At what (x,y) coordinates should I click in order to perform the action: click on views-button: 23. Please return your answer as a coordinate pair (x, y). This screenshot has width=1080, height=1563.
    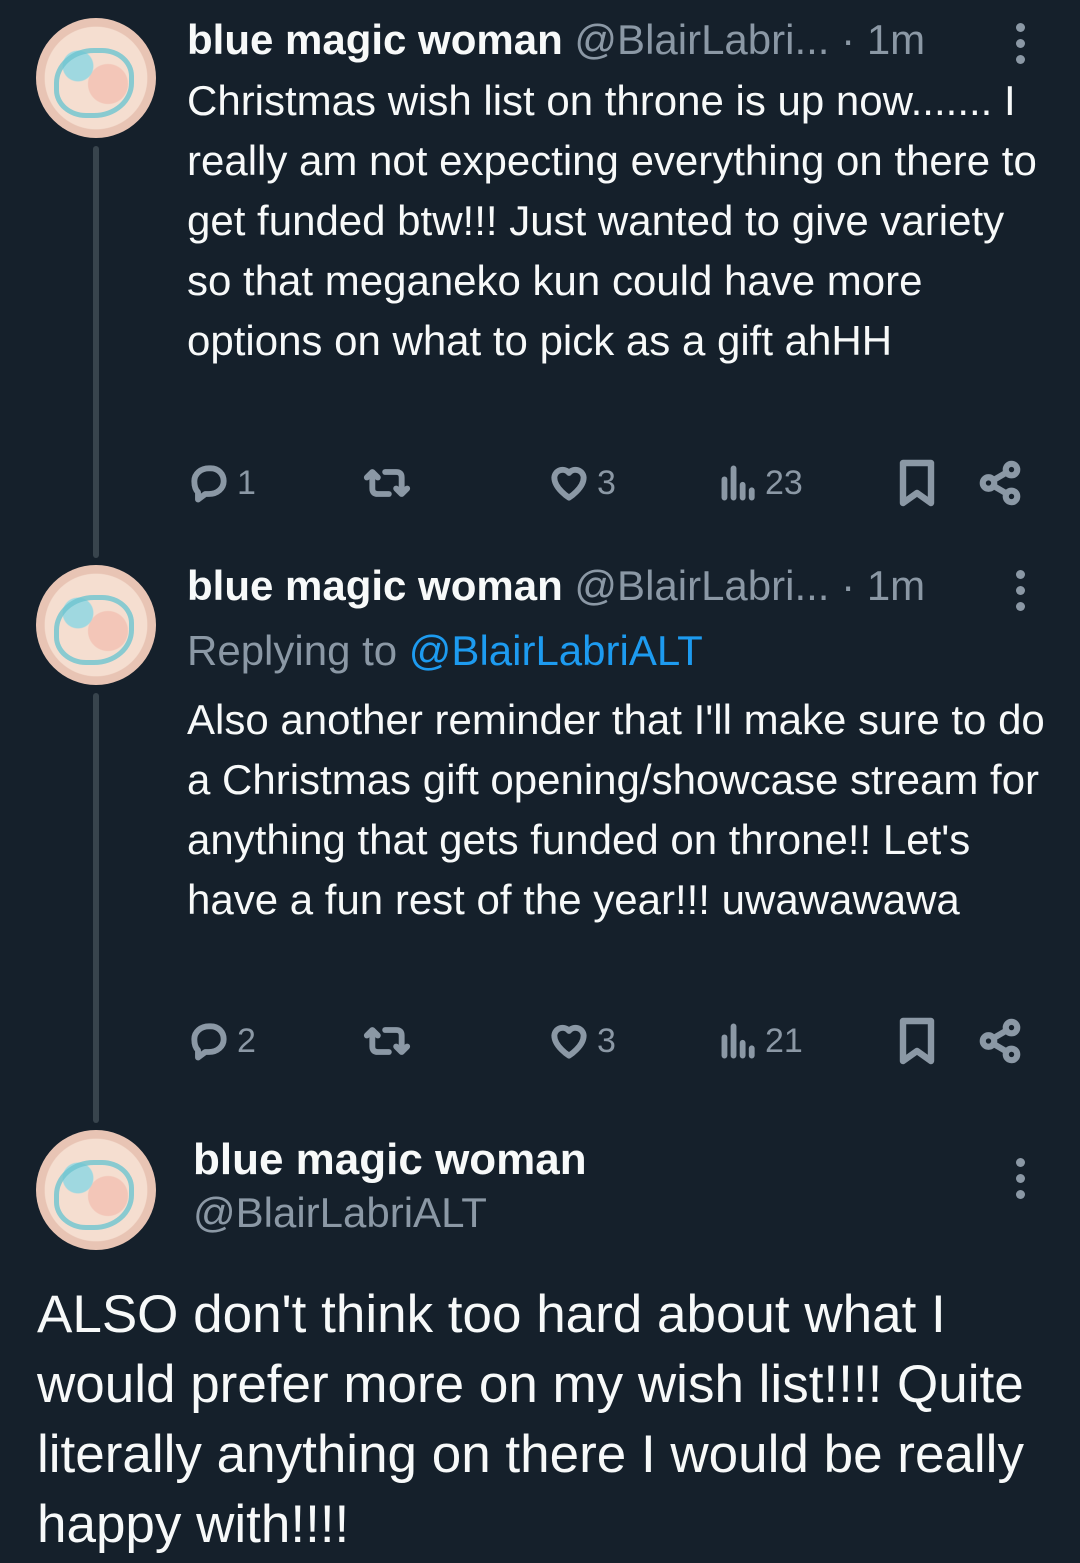
    Looking at the image, I should click on (761, 483).